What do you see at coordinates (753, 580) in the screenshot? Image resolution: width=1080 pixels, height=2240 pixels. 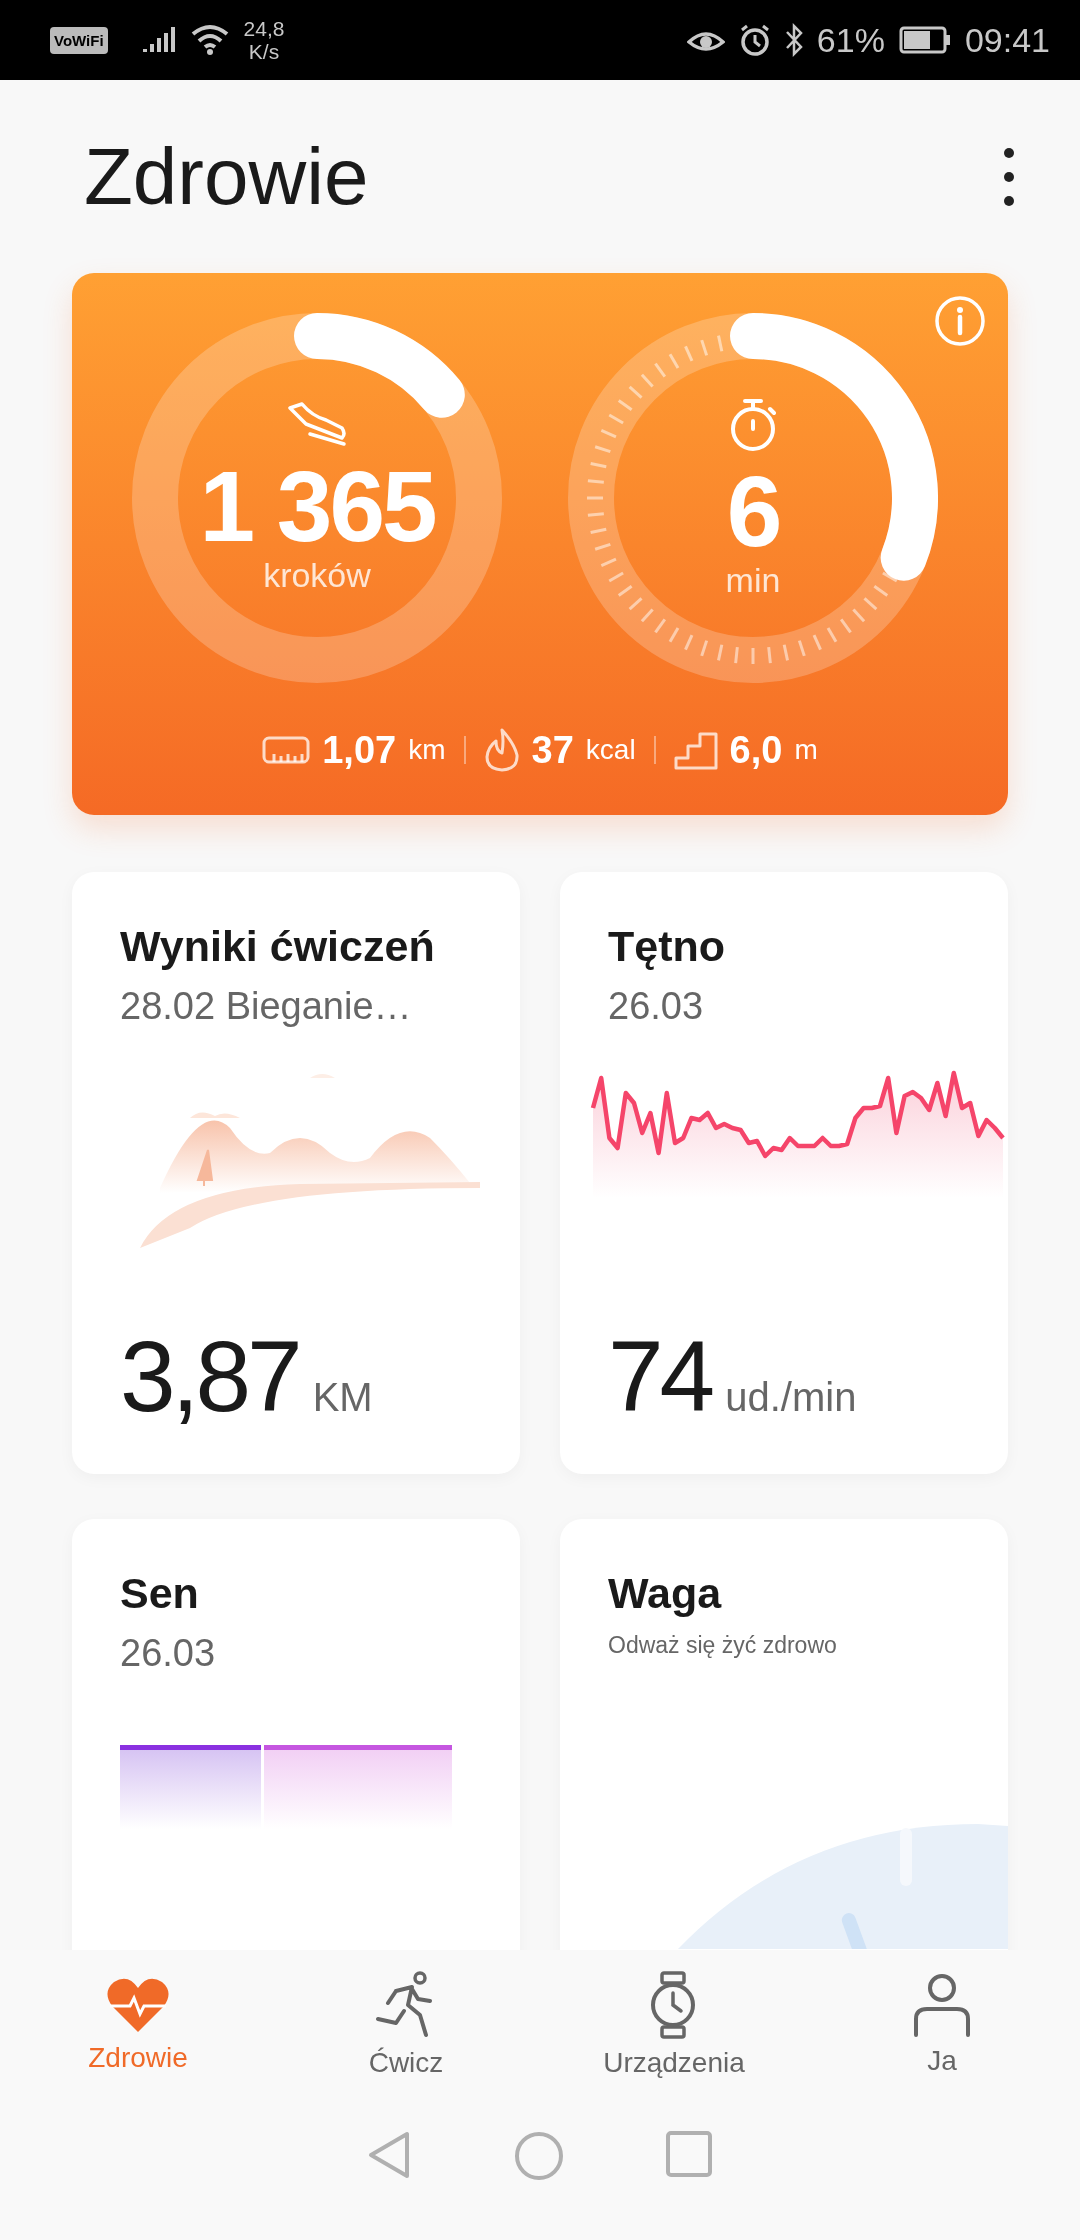 I see `ring-unit: min` at bounding box center [753, 580].